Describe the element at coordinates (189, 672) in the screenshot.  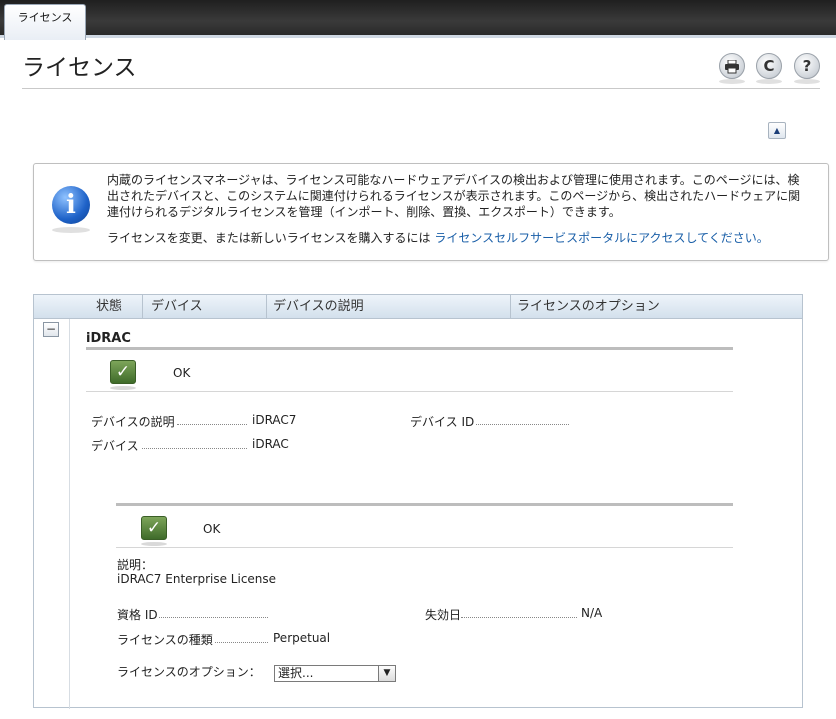
I see `license-options-label: ライセンスのオプション：` at that location.